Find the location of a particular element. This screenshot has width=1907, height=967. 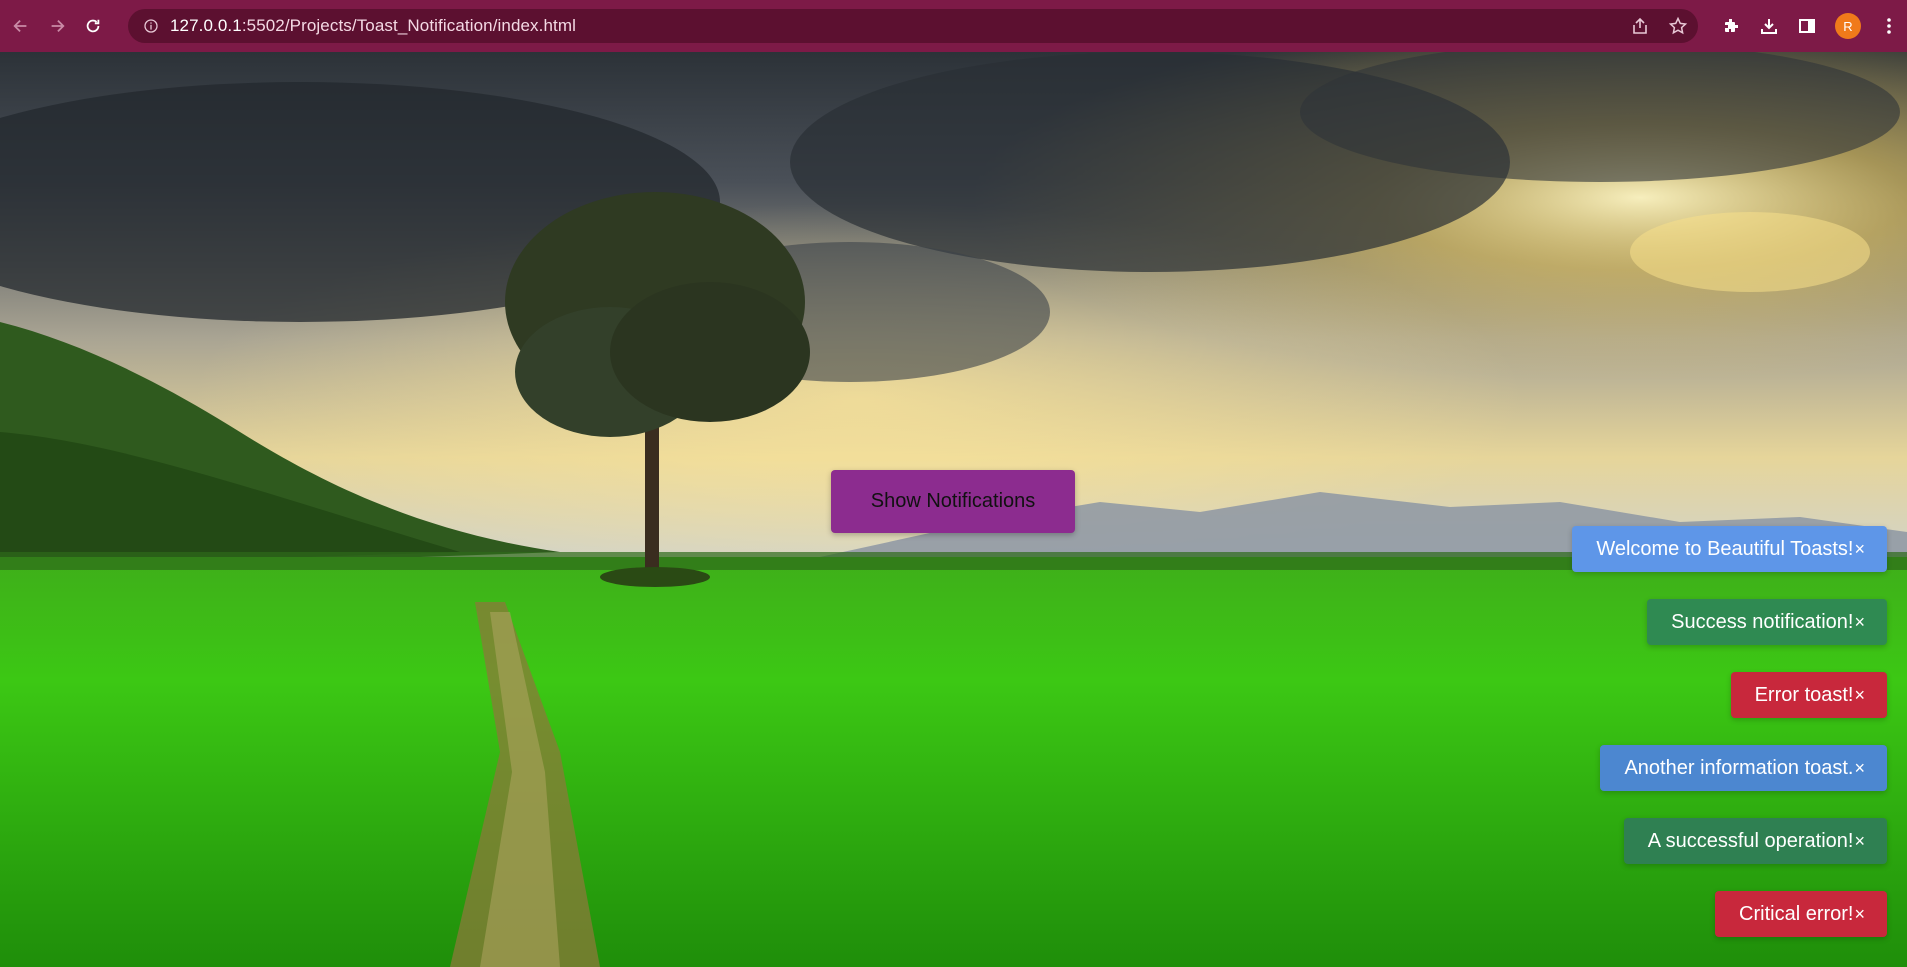

toast-text: Success notification! is located at coordinates (1762, 621).